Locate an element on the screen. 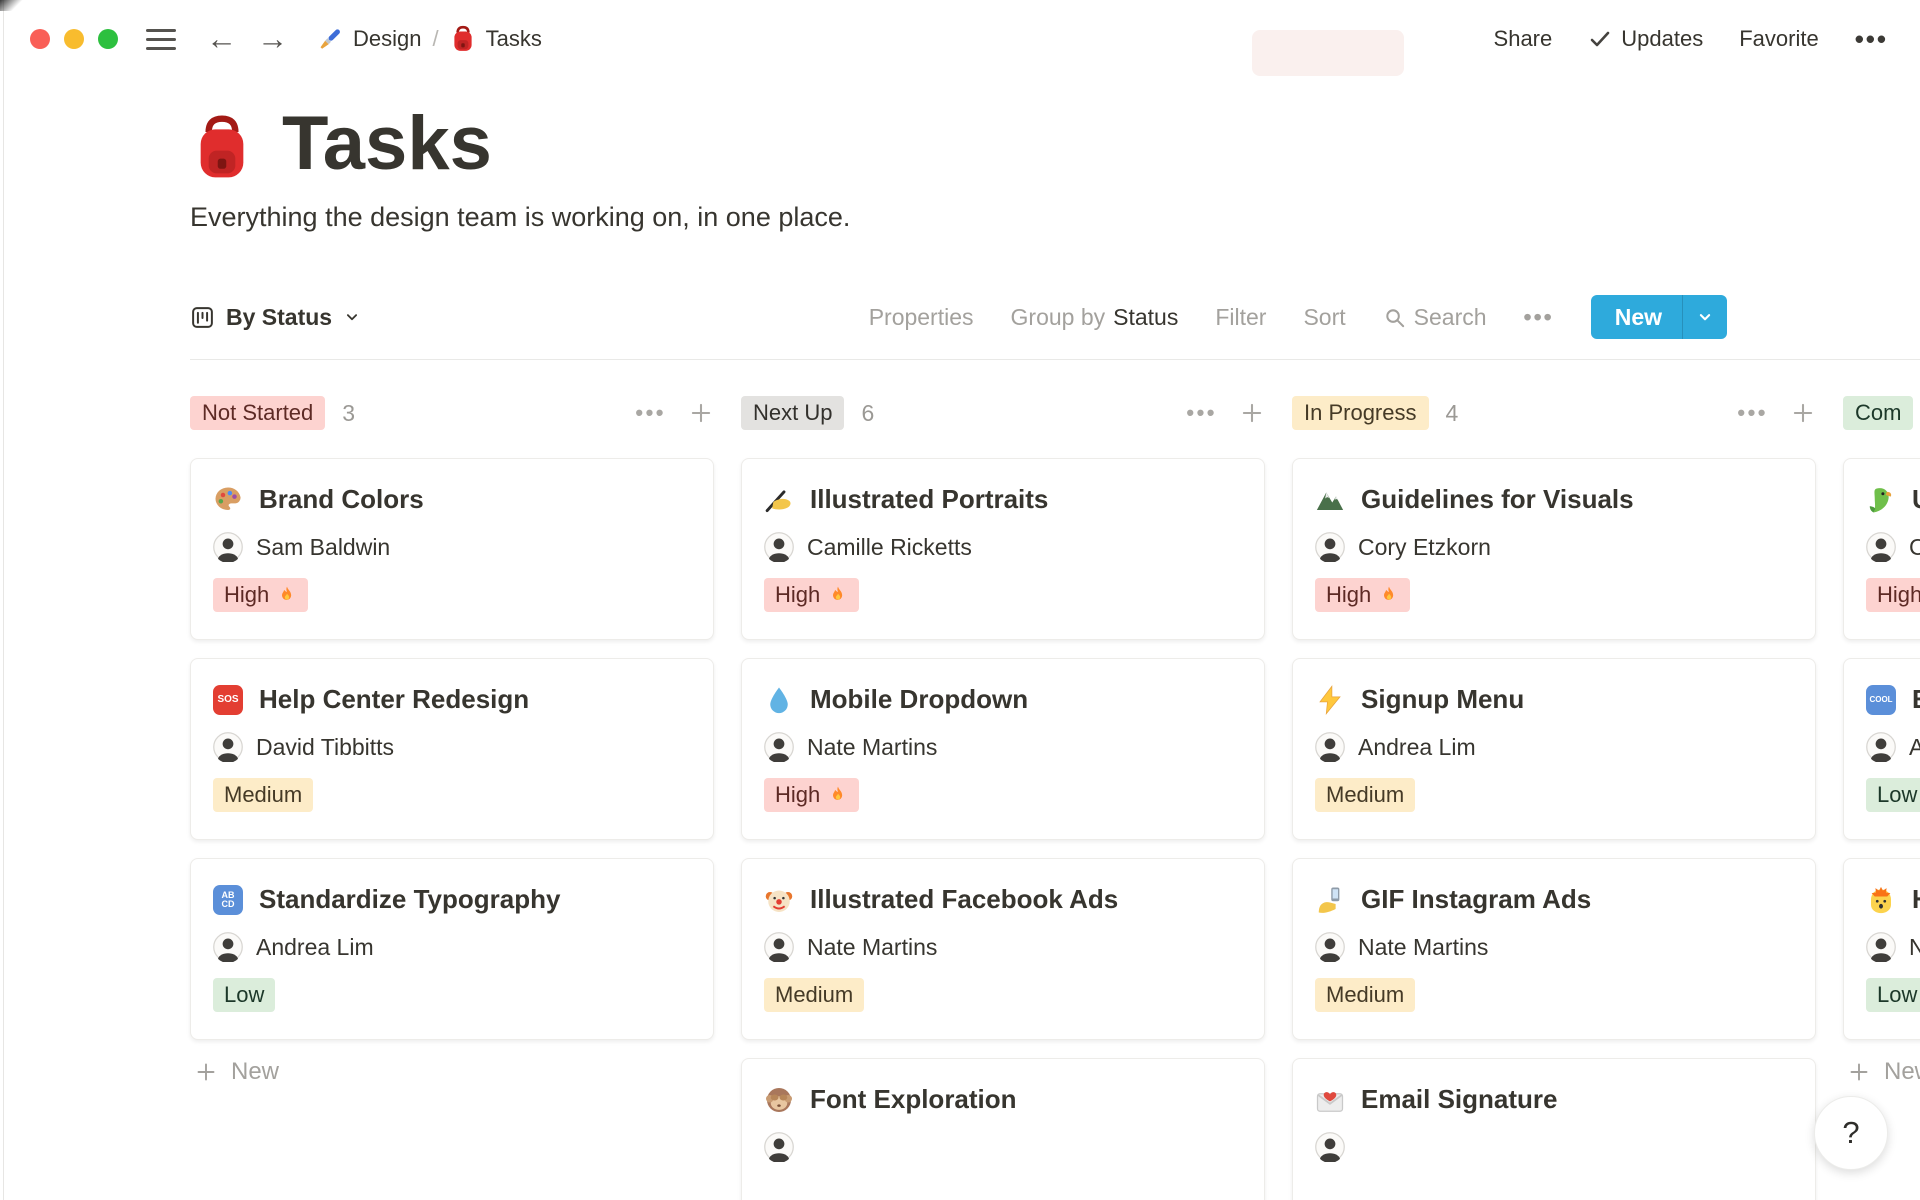 Image resolution: width=1920 pixels, height=1200 pixels. sidebar-menu-icon is located at coordinates (161, 39).